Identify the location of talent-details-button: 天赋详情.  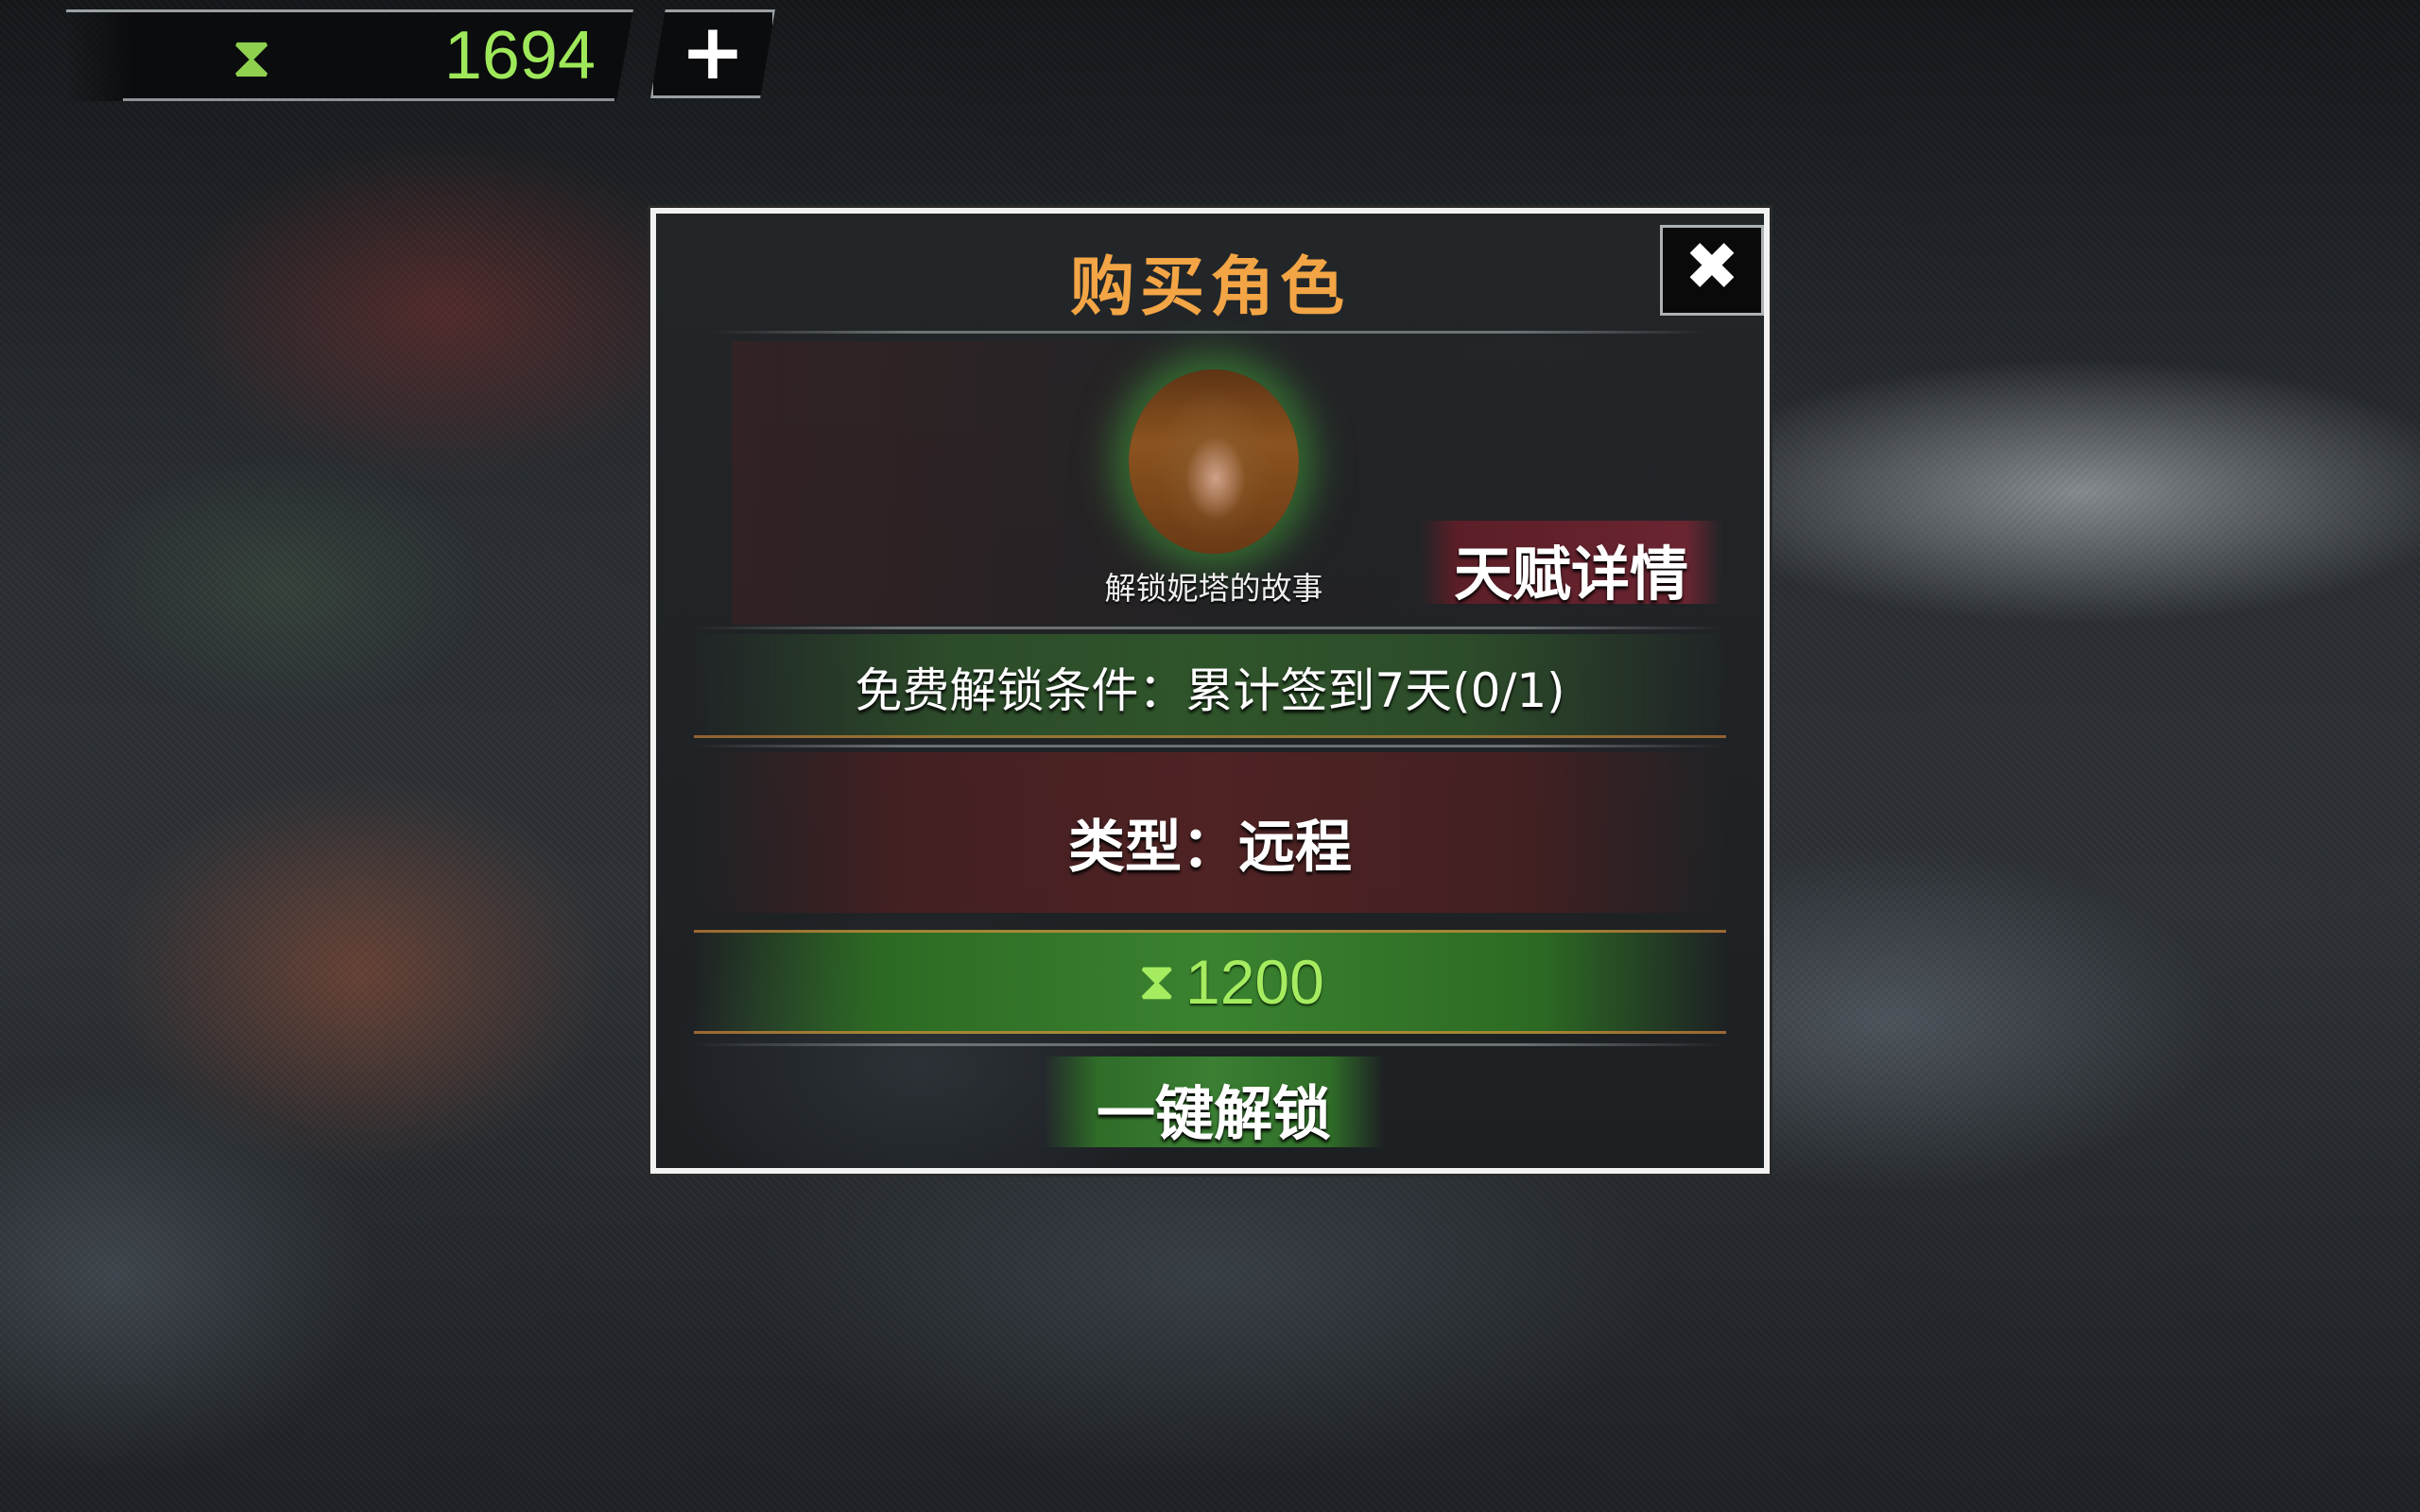
(1571, 565).